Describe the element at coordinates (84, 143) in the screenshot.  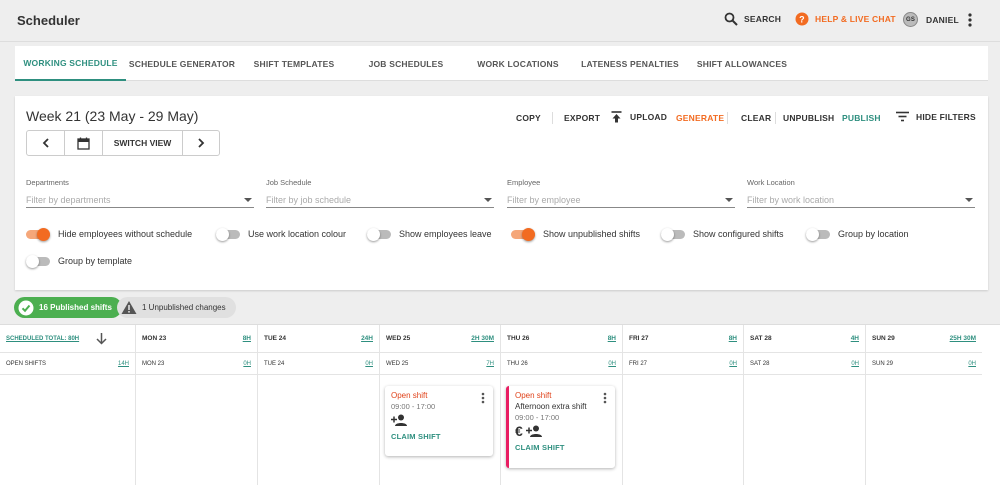
I see `calendar-button` at that location.